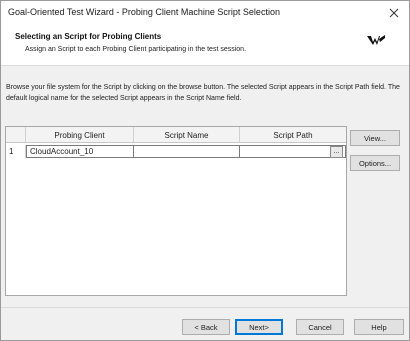  What do you see at coordinates (16, 151) in the screenshot?
I see `row-index: 1` at bounding box center [16, 151].